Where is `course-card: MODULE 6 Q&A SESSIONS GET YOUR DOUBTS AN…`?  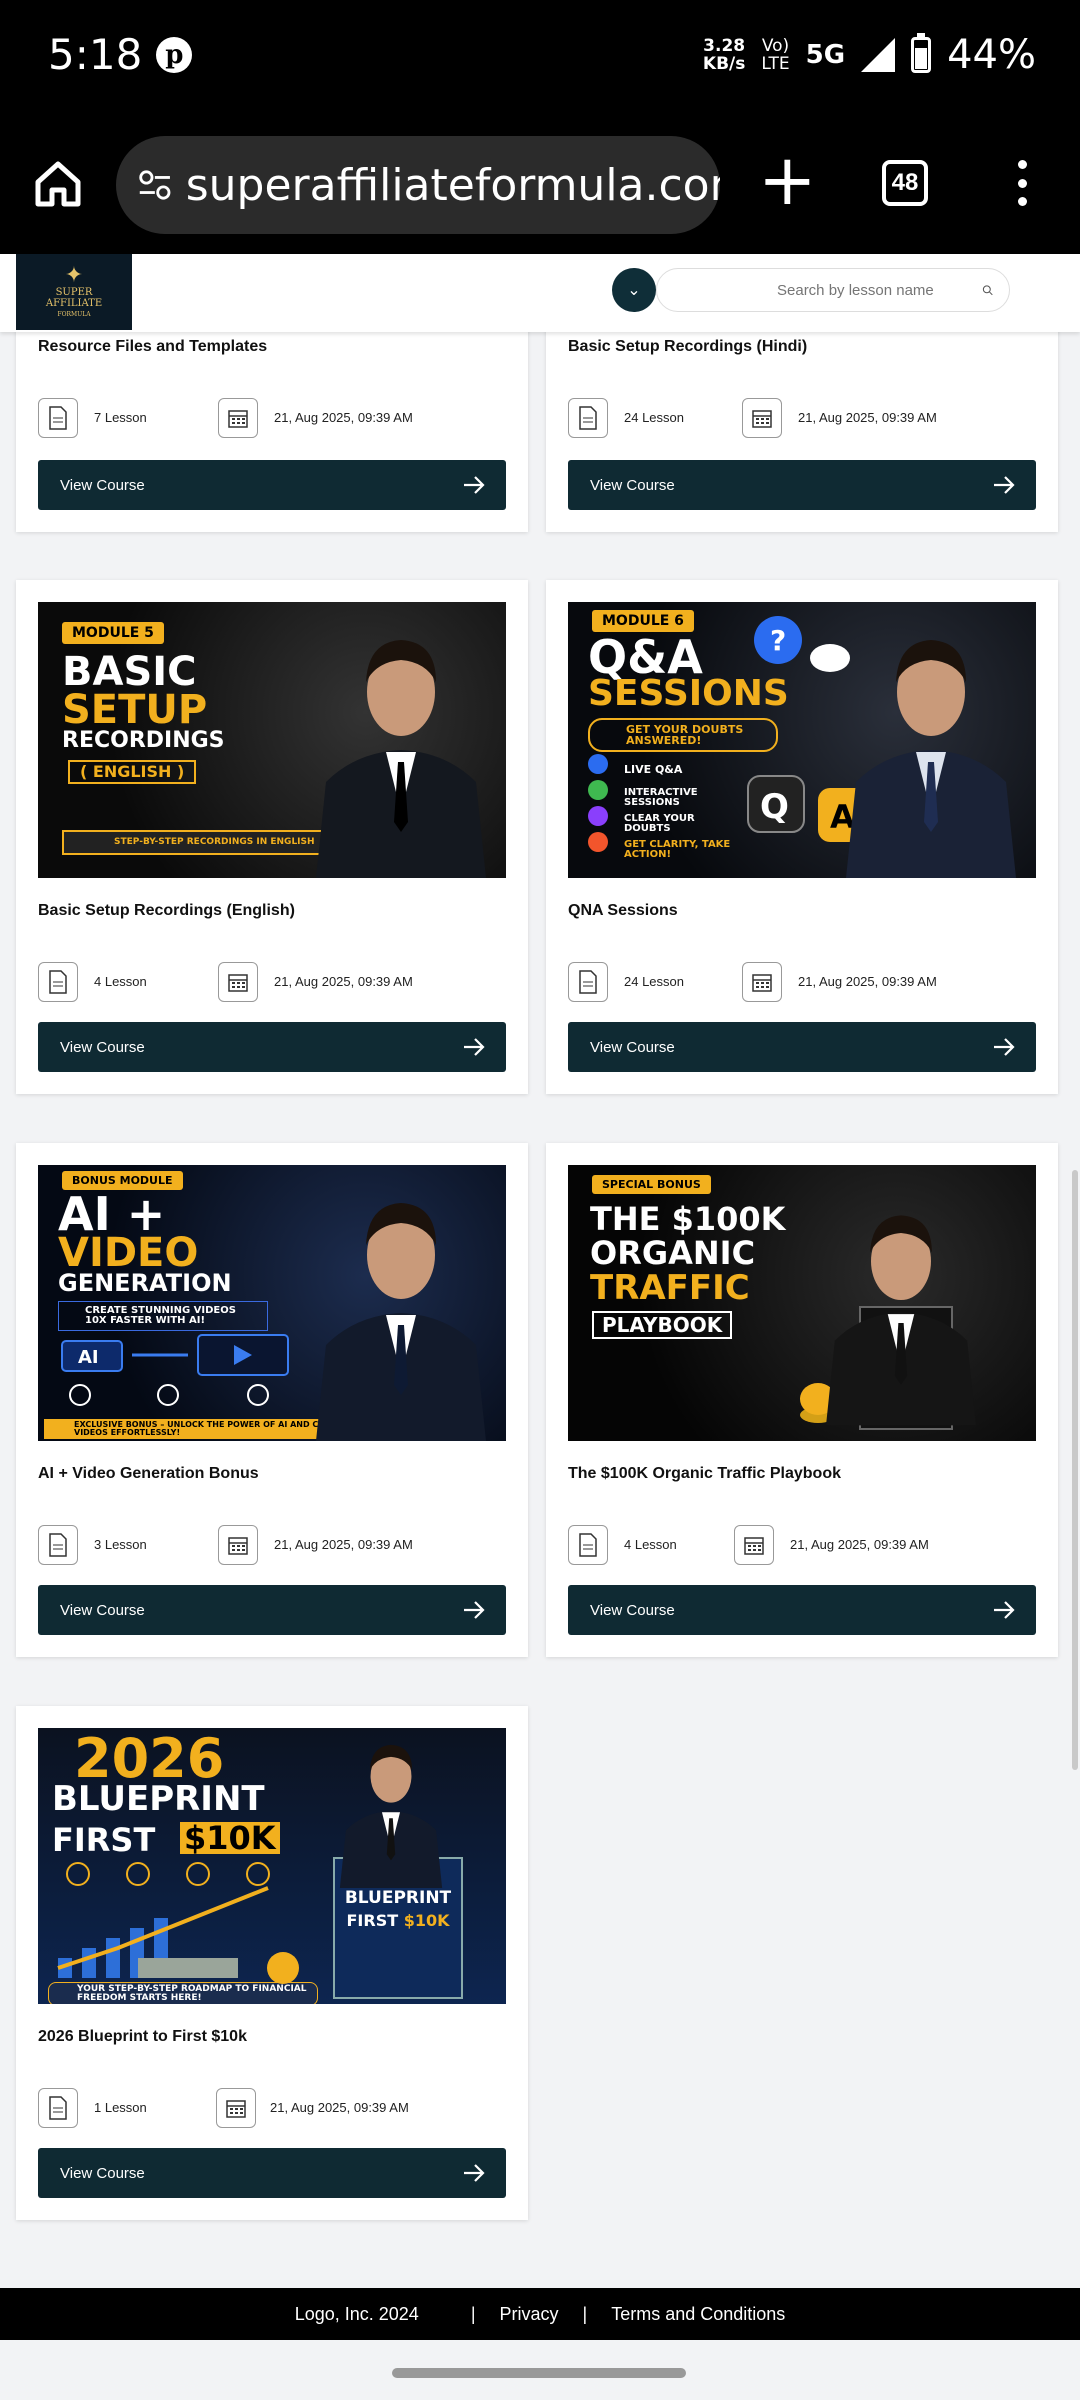
course-card: MODULE 6 Q&A SESSIONS GET YOUR DOUBTS AN… is located at coordinates (802, 837).